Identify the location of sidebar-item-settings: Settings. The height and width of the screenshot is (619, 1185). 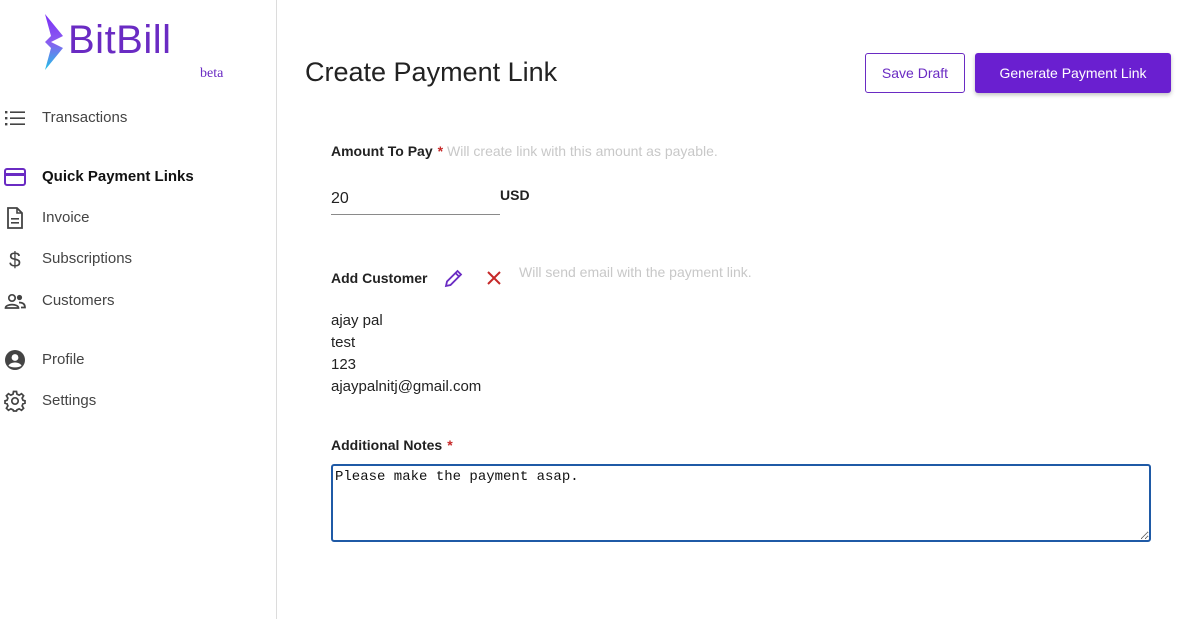
(135, 401).